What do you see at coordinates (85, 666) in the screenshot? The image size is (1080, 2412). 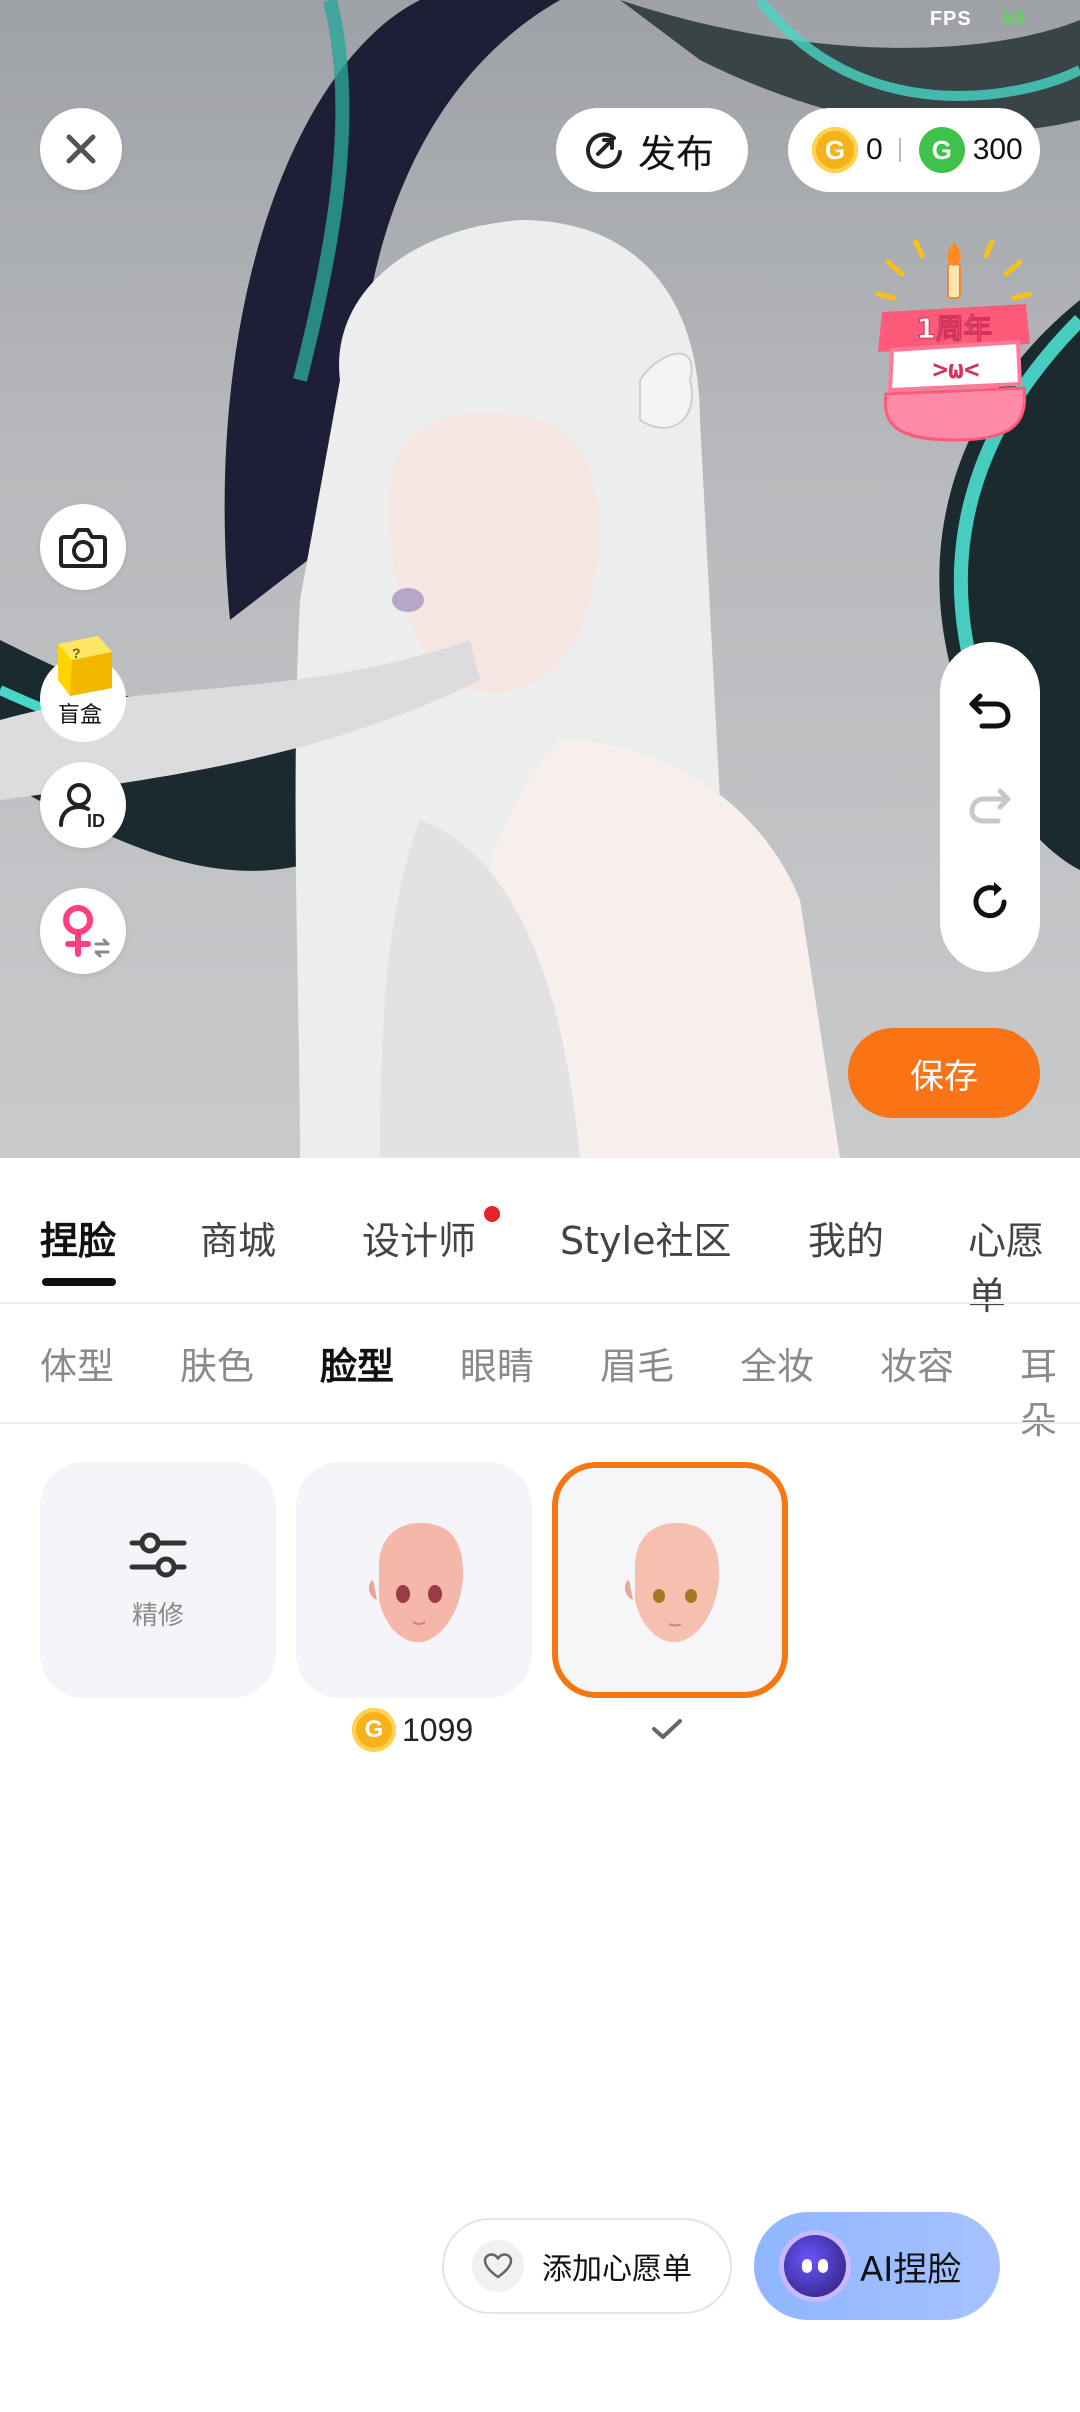 I see `blindbox-icon: ?` at bounding box center [85, 666].